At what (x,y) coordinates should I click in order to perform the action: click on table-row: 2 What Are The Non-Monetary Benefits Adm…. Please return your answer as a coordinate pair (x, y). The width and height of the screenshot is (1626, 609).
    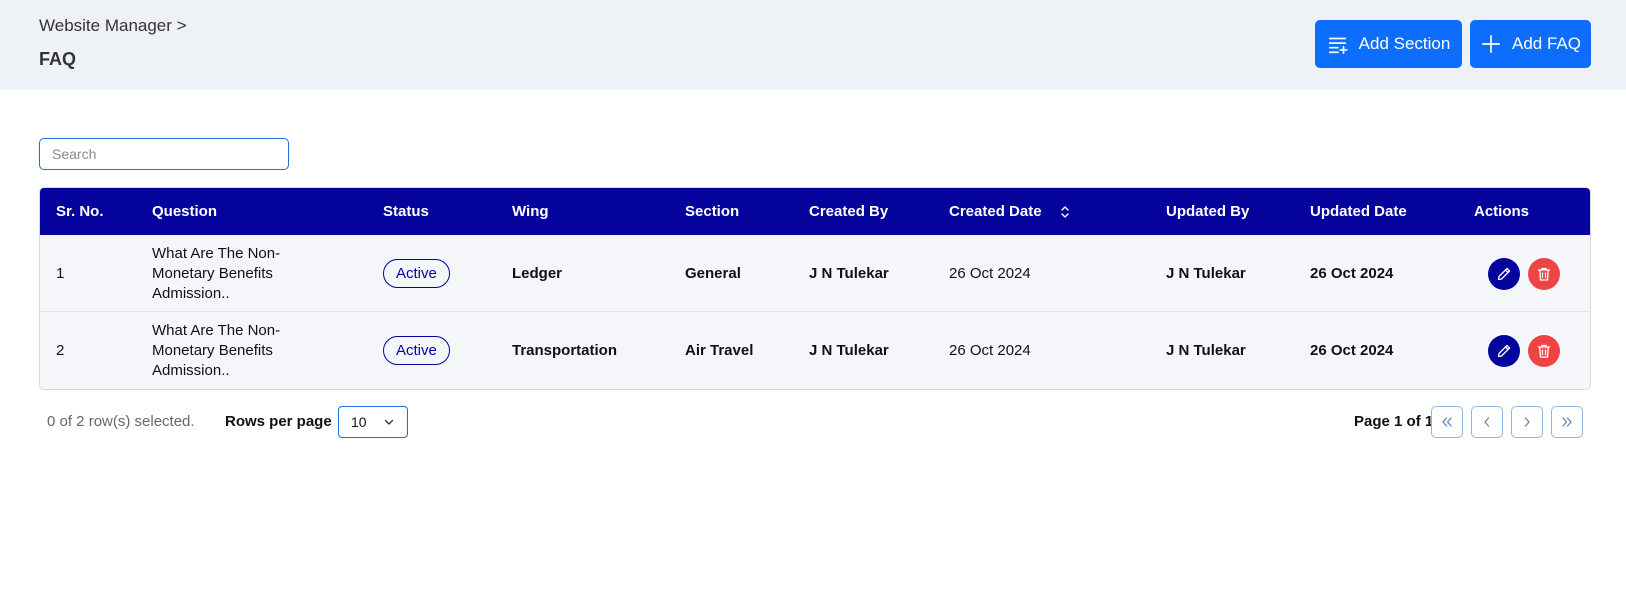
    Looking at the image, I should click on (815, 350).